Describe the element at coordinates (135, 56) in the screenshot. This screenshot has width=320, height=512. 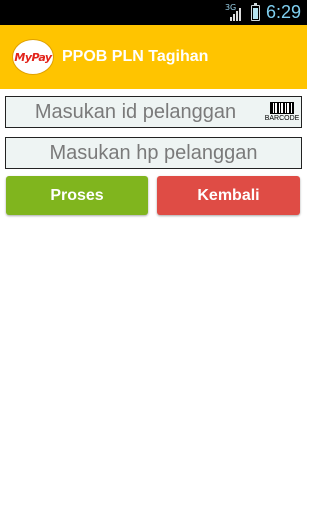
I see `app-title: PPOB PLN Tagihan` at that location.